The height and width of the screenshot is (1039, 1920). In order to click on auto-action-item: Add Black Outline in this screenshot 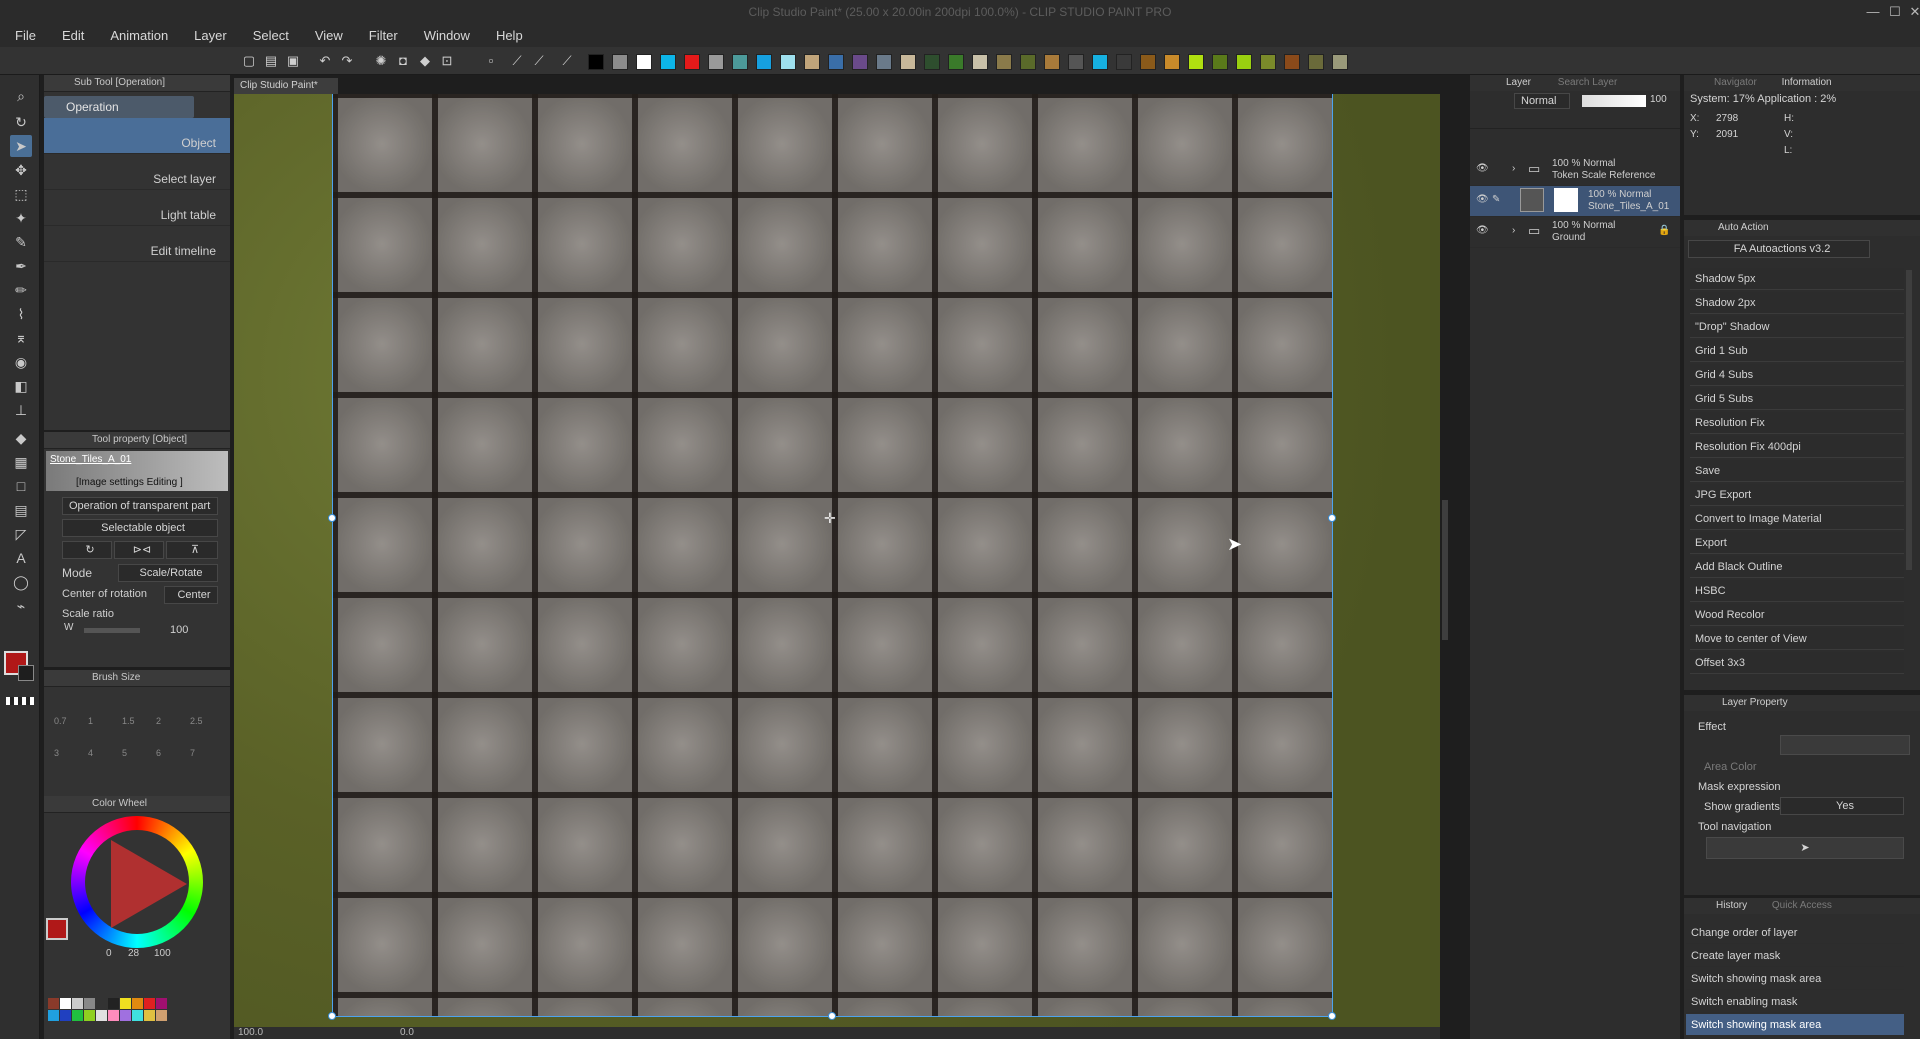, I will do `click(1797, 567)`.